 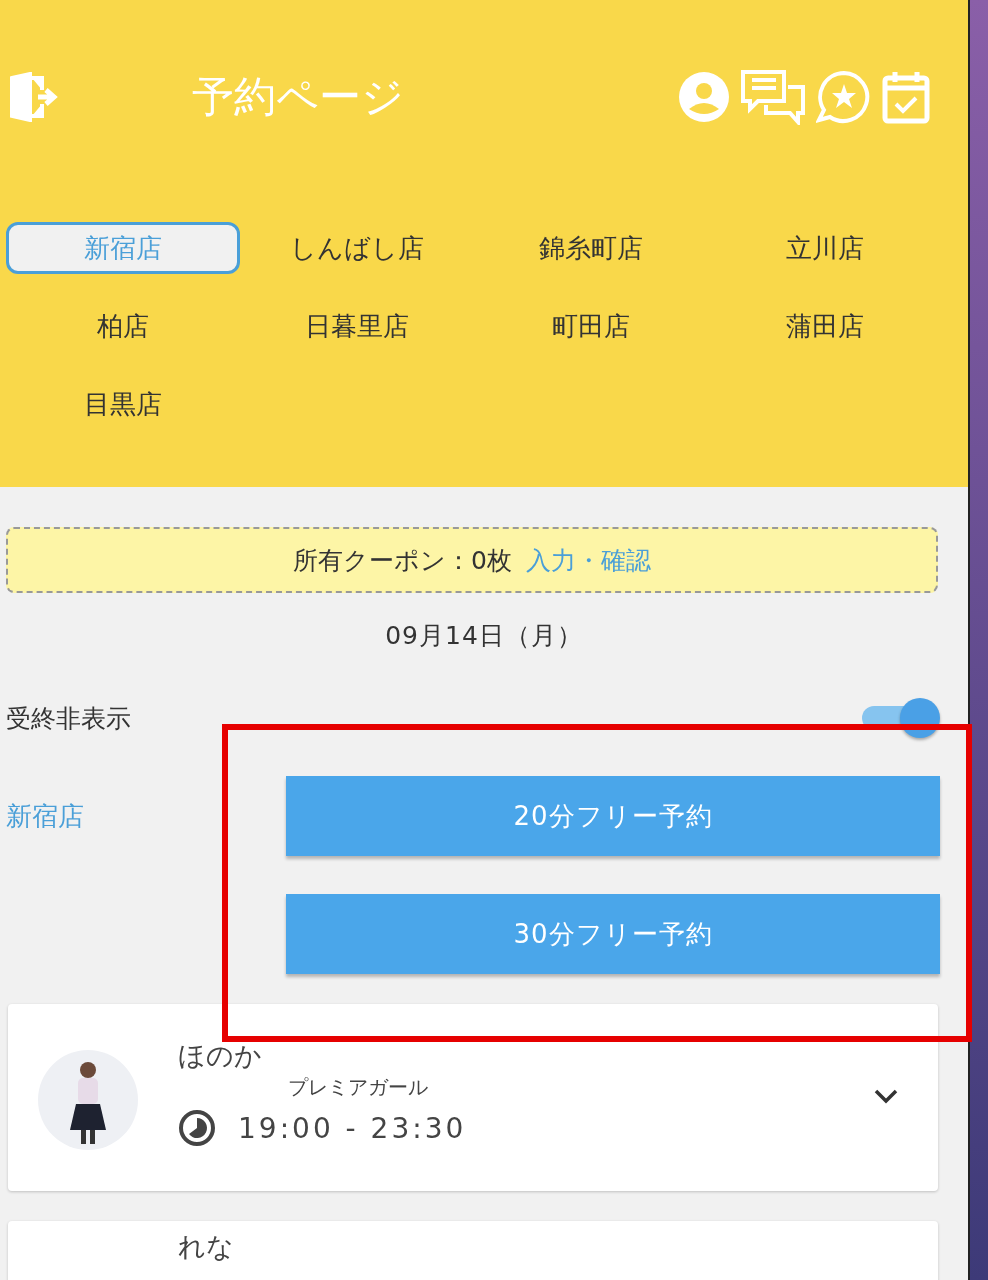 I want to click on shift-hours: 19:00 - 23:30, so click(x=352, y=1128).